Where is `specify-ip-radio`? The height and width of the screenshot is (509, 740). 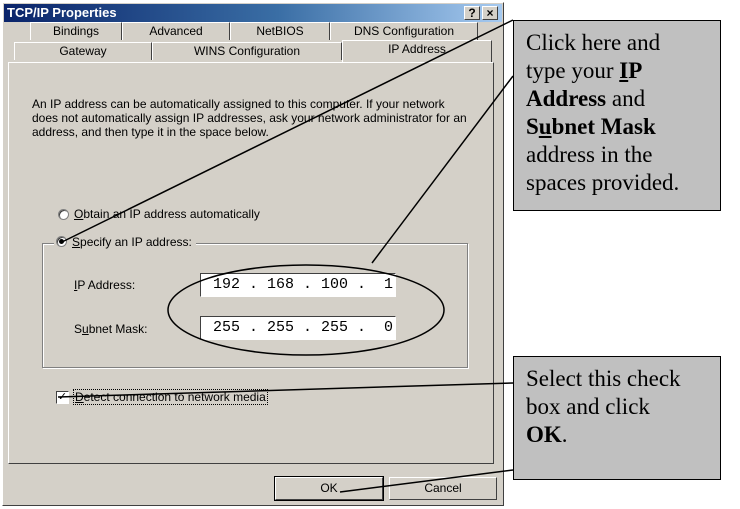 specify-ip-radio is located at coordinates (61, 241).